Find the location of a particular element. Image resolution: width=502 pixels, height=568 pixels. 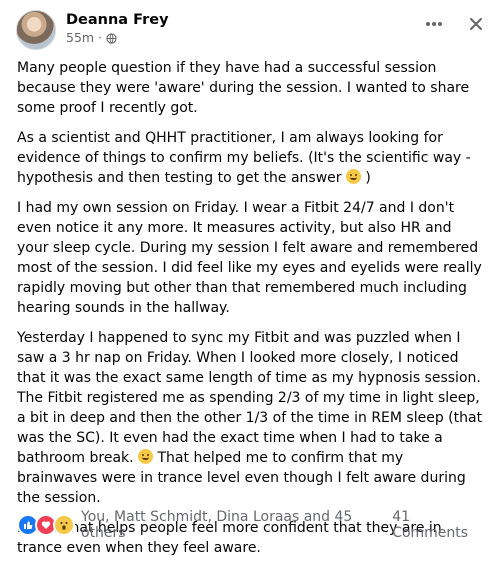

post-time: 55m is located at coordinates (80, 38).